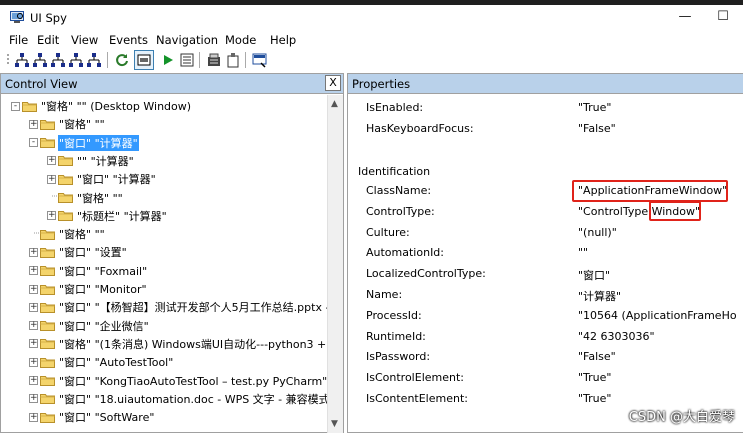  What do you see at coordinates (681, 417) in the screenshot?
I see `watermark: CSDN @大白爱琴` at bounding box center [681, 417].